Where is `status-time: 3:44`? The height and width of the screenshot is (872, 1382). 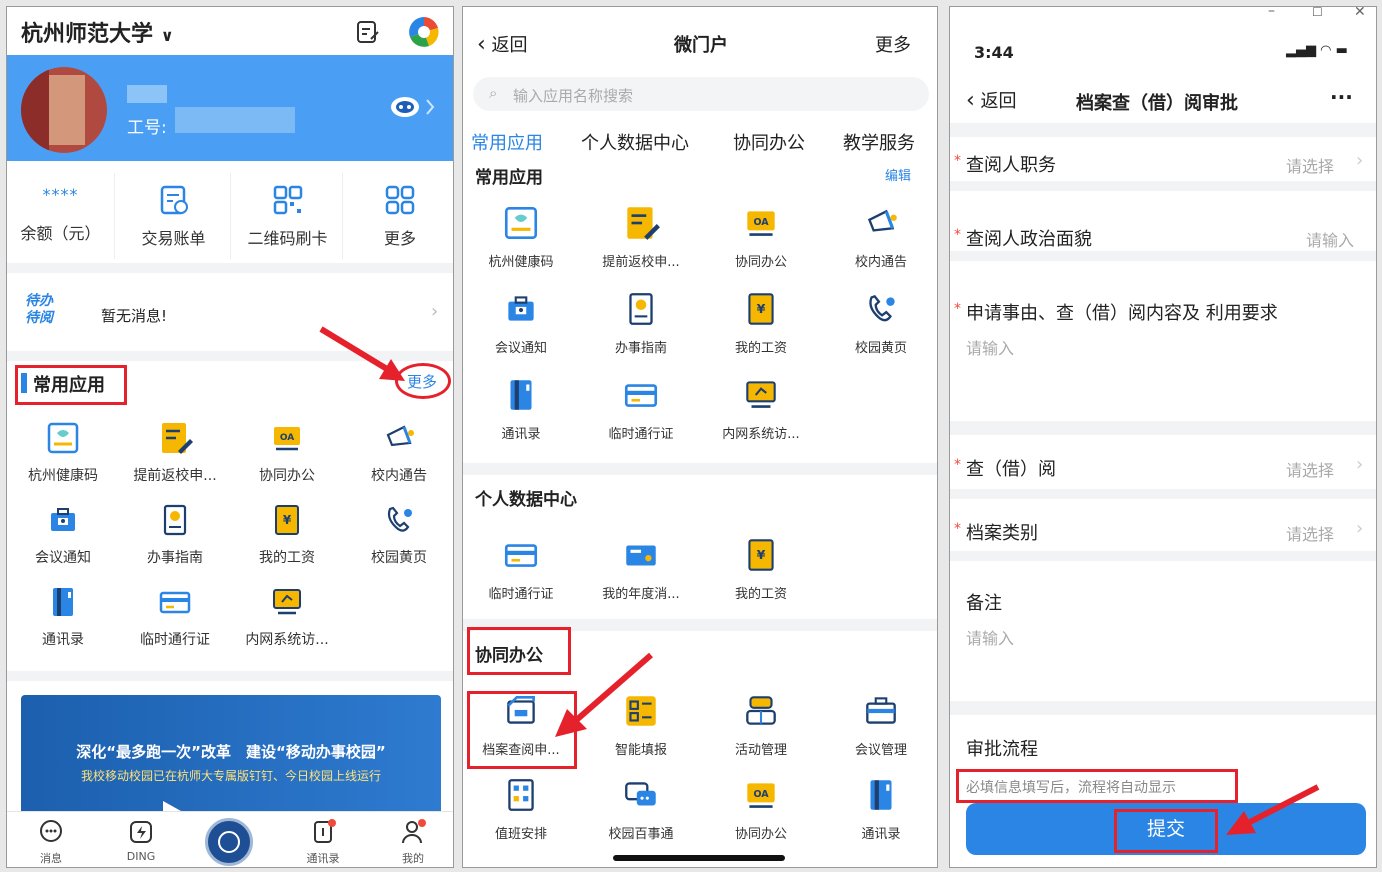 status-time: 3:44 is located at coordinates (994, 52).